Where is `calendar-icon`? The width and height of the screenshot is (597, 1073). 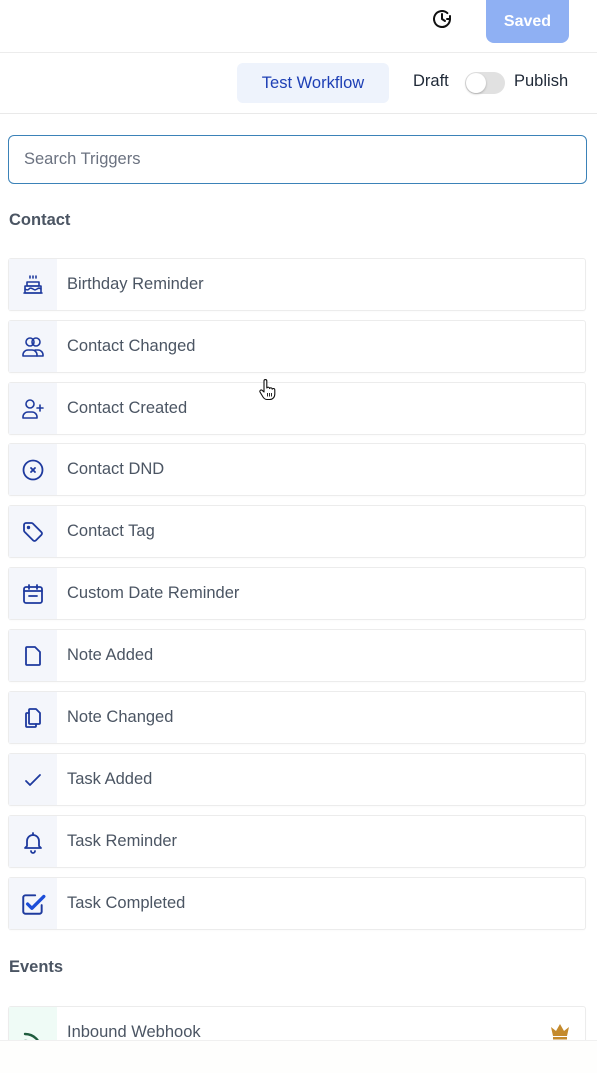
calendar-icon is located at coordinates (33, 594).